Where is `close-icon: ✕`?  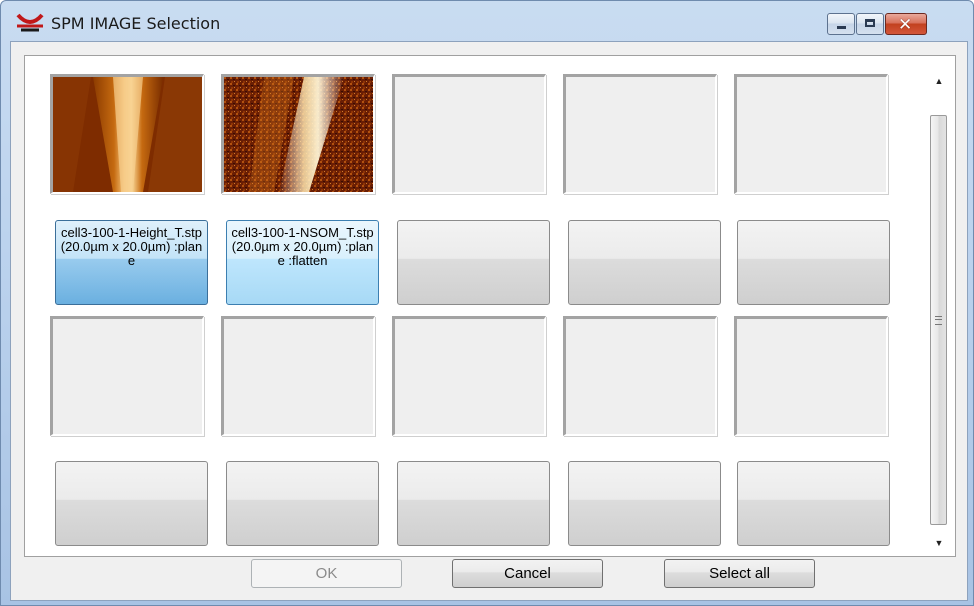 close-icon: ✕ is located at coordinates (905, 25).